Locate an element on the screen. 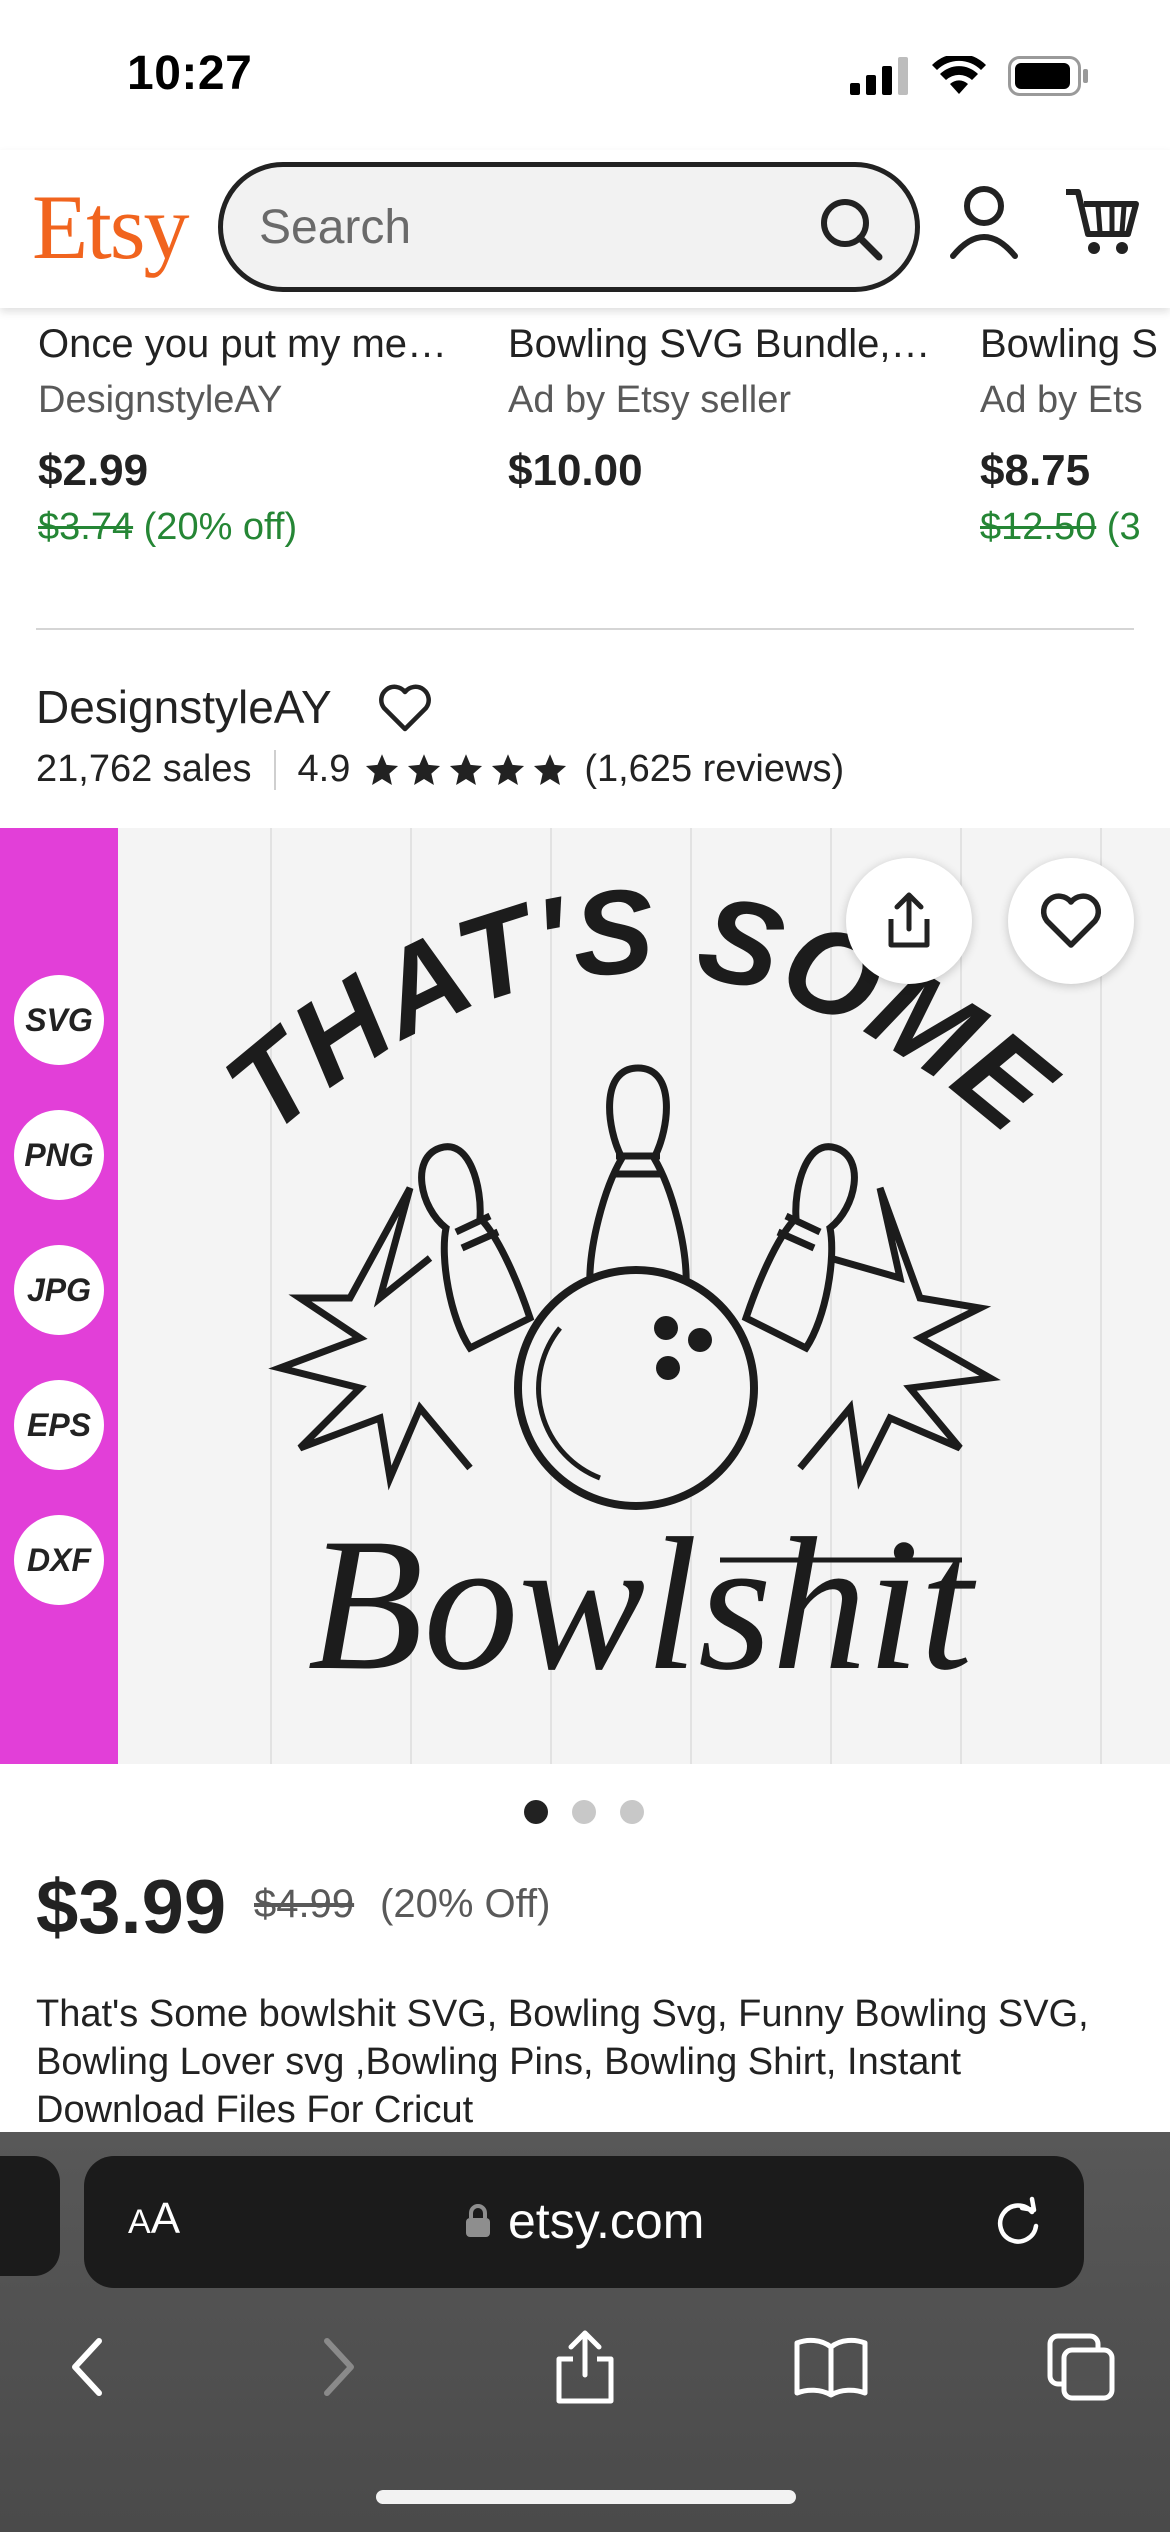  star-rating is located at coordinates (466, 770).